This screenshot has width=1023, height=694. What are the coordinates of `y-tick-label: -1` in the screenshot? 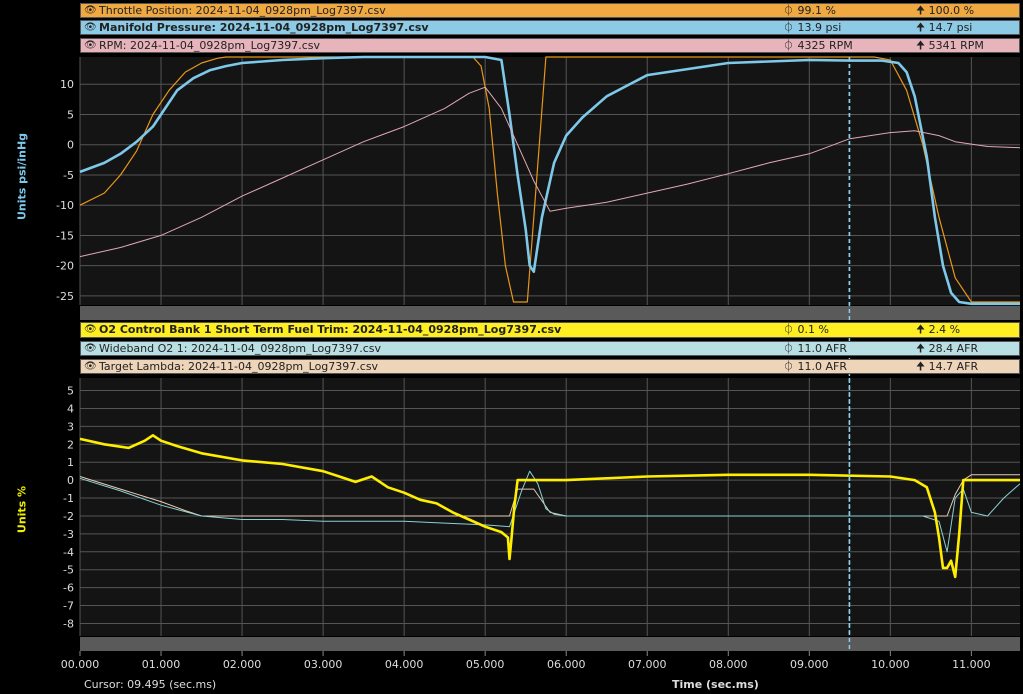 It's located at (68, 498).